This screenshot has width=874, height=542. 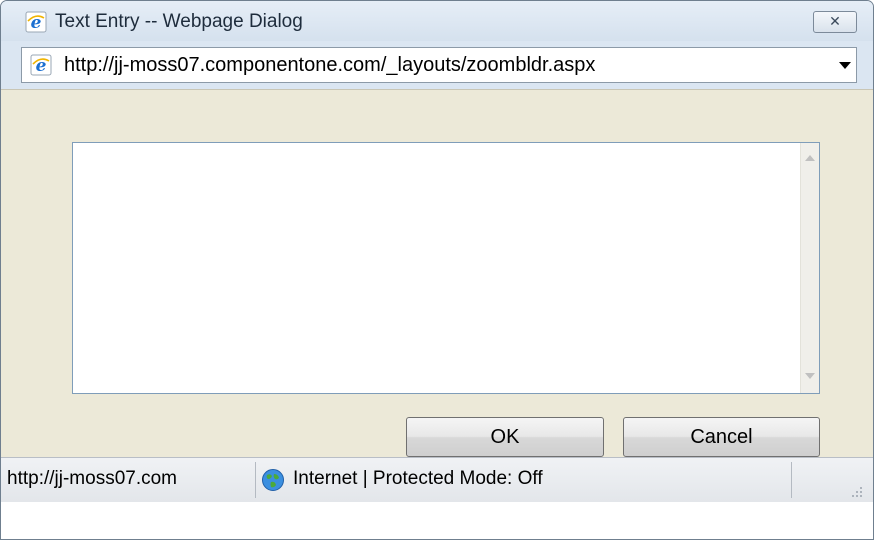 What do you see at coordinates (721, 437) in the screenshot?
I see `cancel-button: Cancel` at bounding box center [721, 437].